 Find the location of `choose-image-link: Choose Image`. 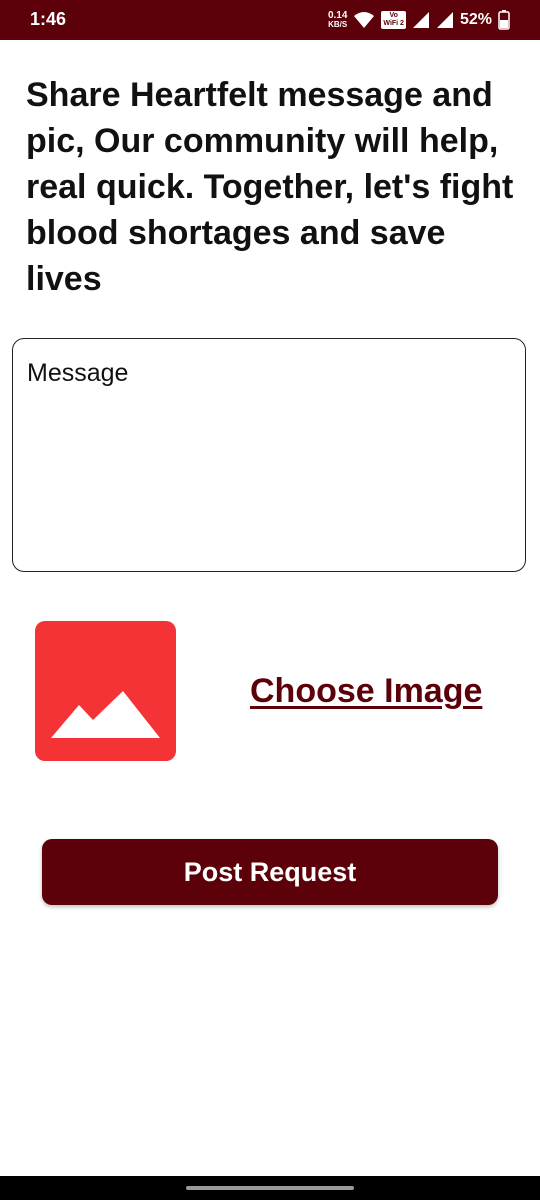

choose-image-link: Choose Image is located at coordinates (366, 691).